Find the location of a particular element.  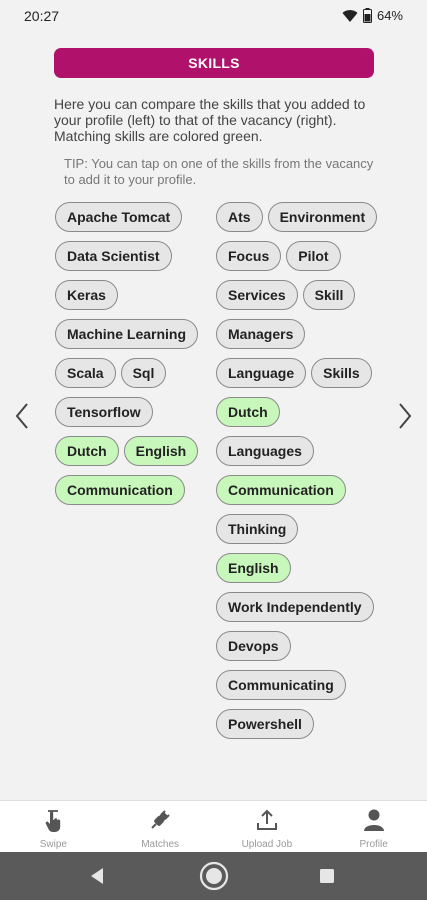

vacancy-skill-chip: Communicating is located at coordinates (281, 685).